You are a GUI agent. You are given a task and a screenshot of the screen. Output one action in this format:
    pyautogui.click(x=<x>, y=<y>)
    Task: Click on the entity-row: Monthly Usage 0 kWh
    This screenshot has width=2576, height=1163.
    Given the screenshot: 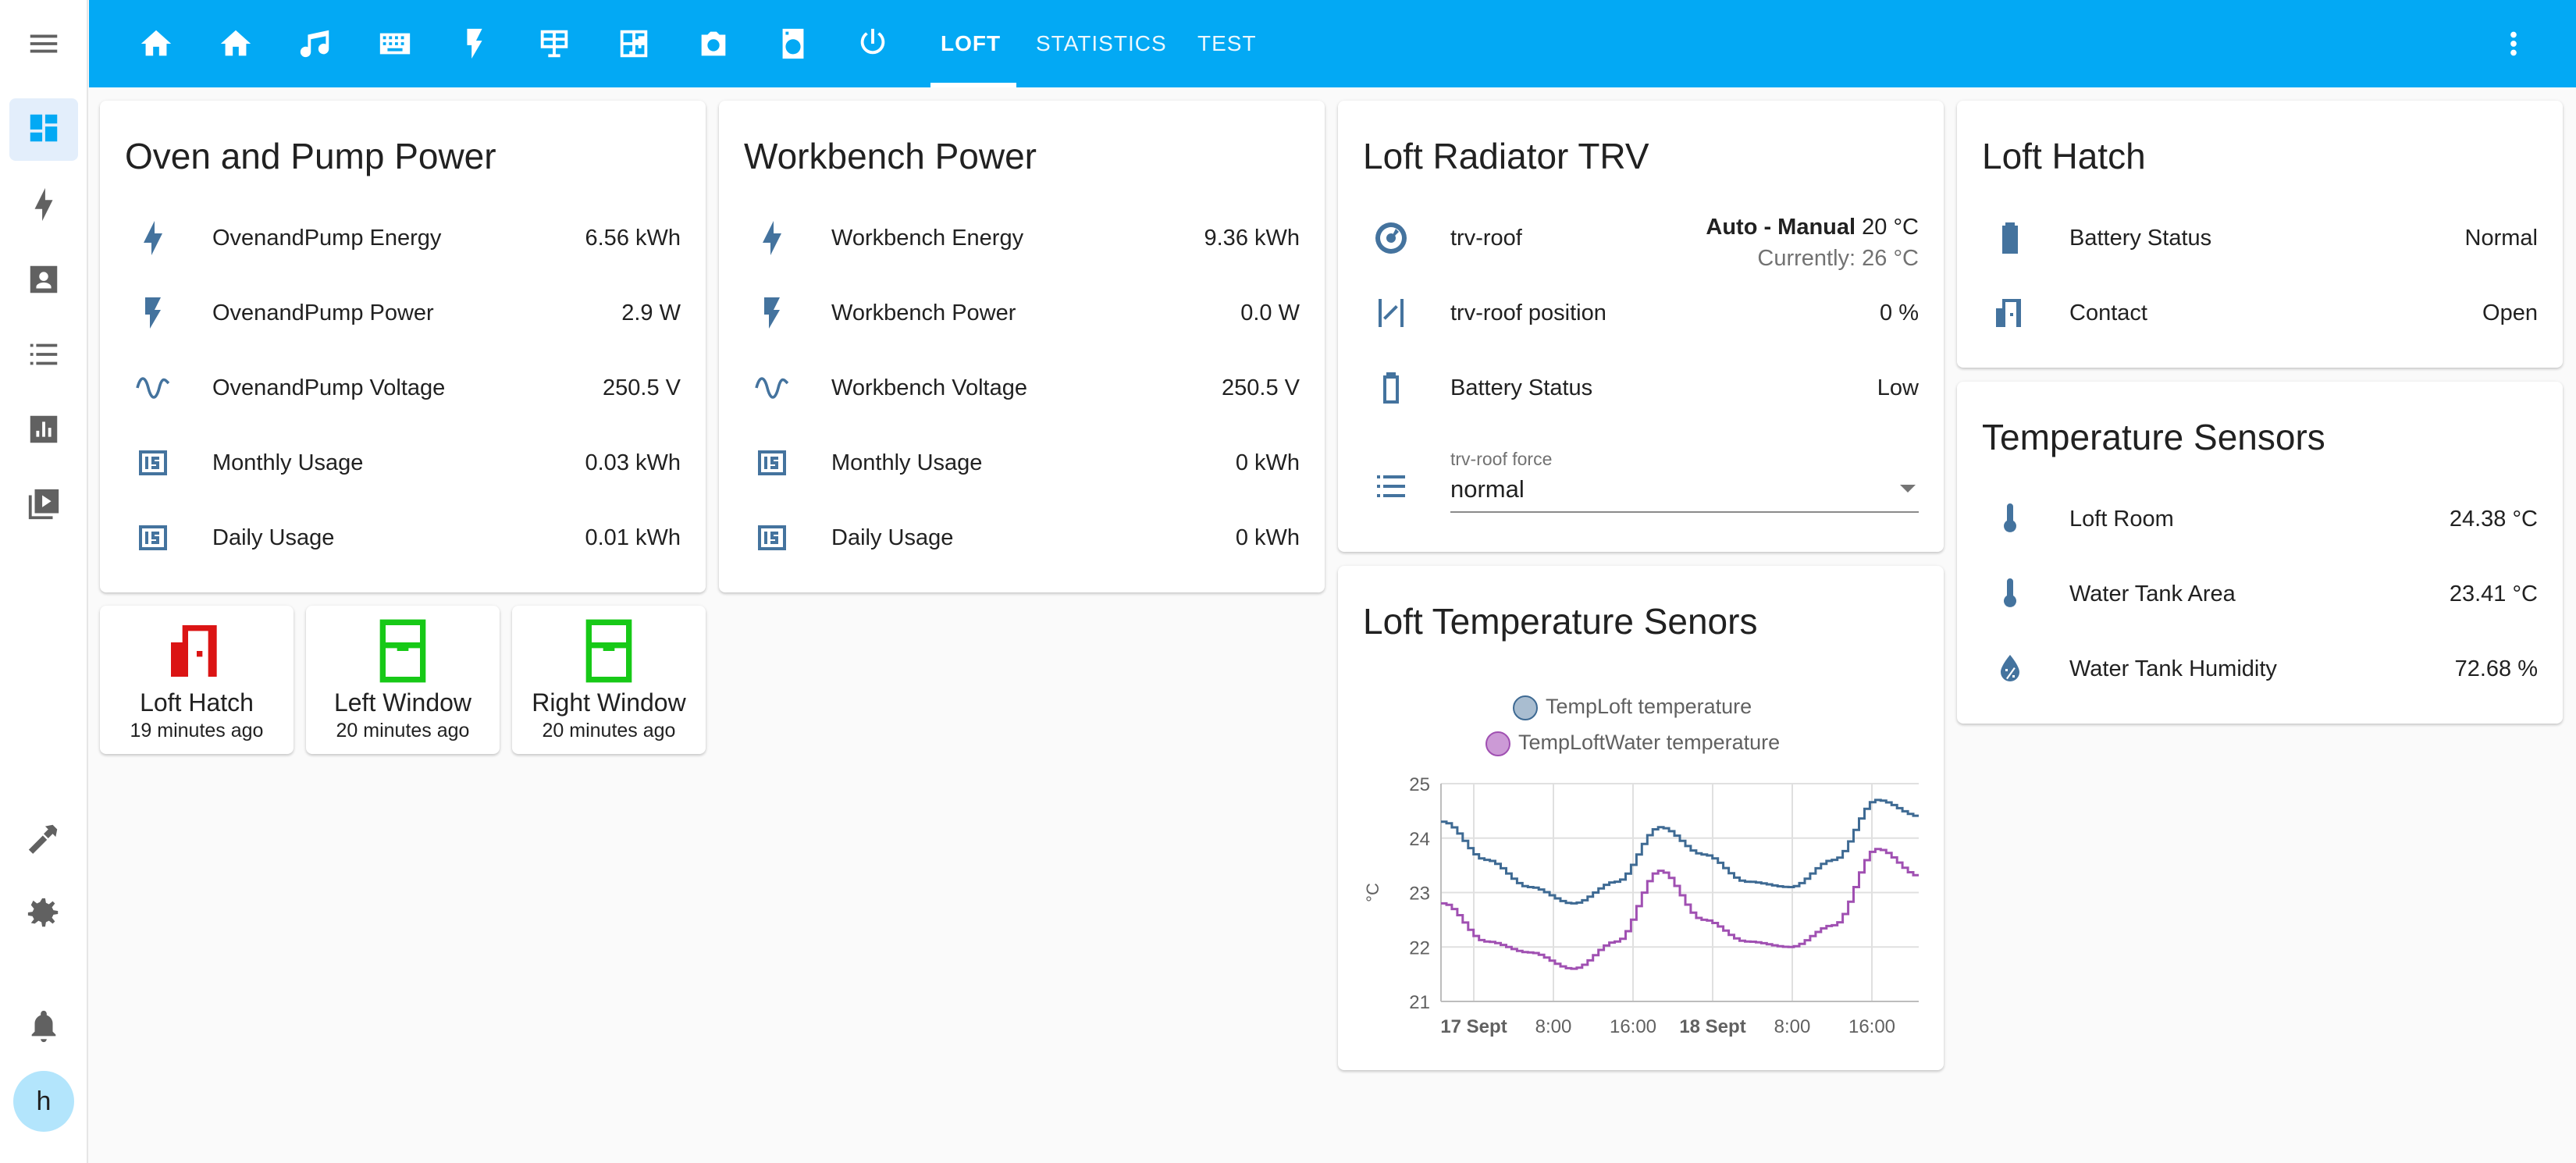 What is the action you would take?
    pyautogui.click(x=1022, y=462)
    